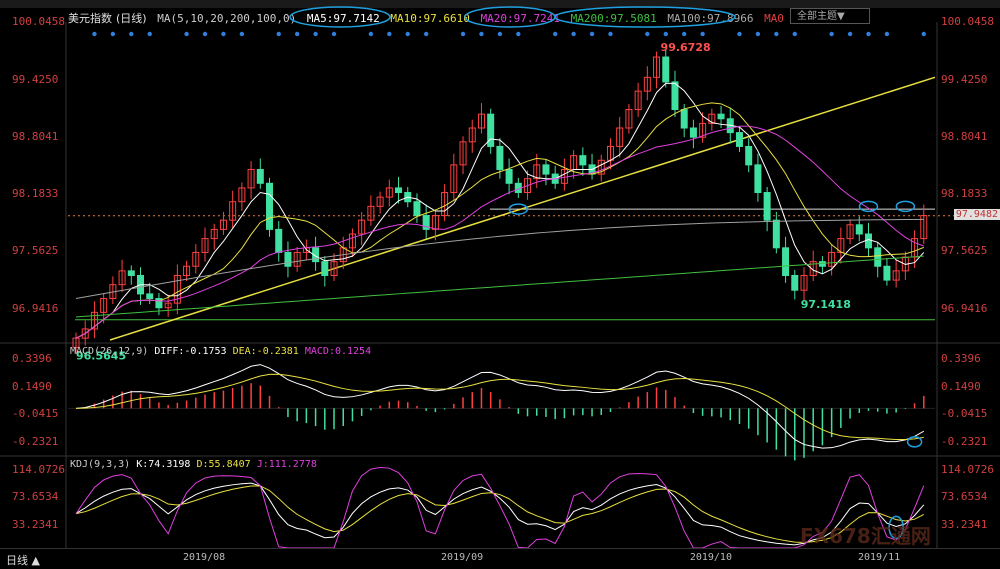 The height and width of the screenshot is (569, 1000). I want to click on kdj-params: KDJ(9,3,3), so click(100, 464).